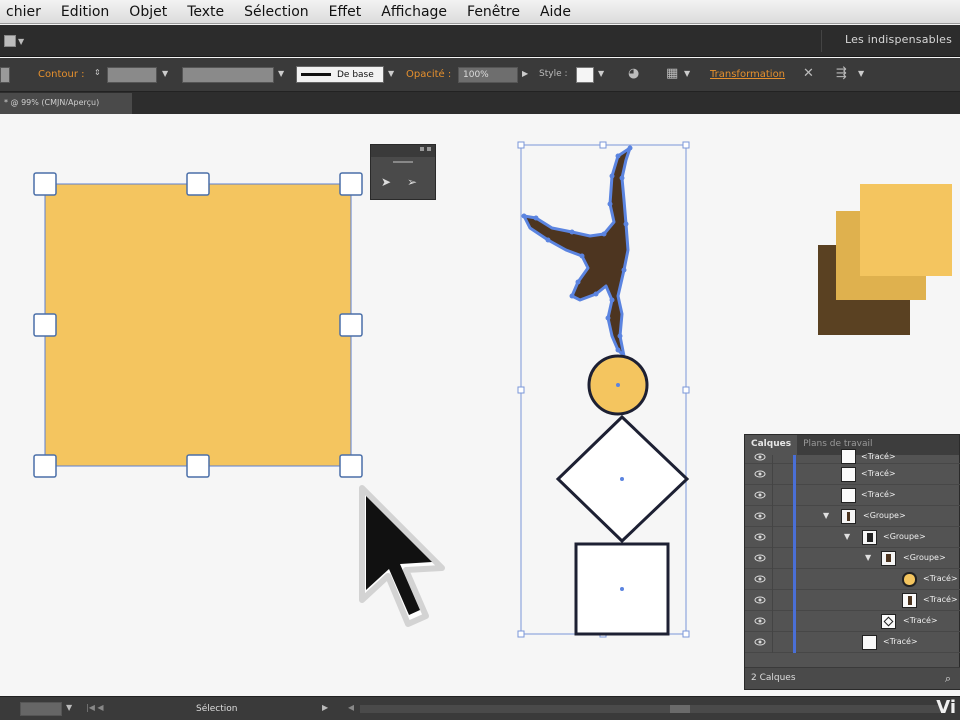  What do you see at coordinates (95, 707) in the screenshot?
I see `previous-artboard-icon: |◀ ◀` at bounding box center [95, 707].